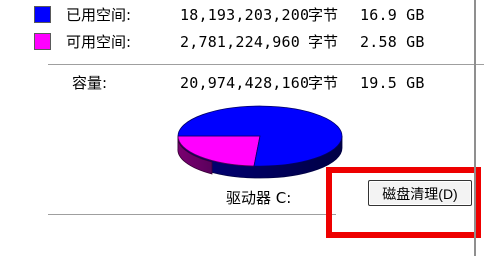 This screenshot has height=256, width=500. What do you see at coordinates (266, 65) in the screenshot?
I see `separator-line` at bounding box center [266, 65].